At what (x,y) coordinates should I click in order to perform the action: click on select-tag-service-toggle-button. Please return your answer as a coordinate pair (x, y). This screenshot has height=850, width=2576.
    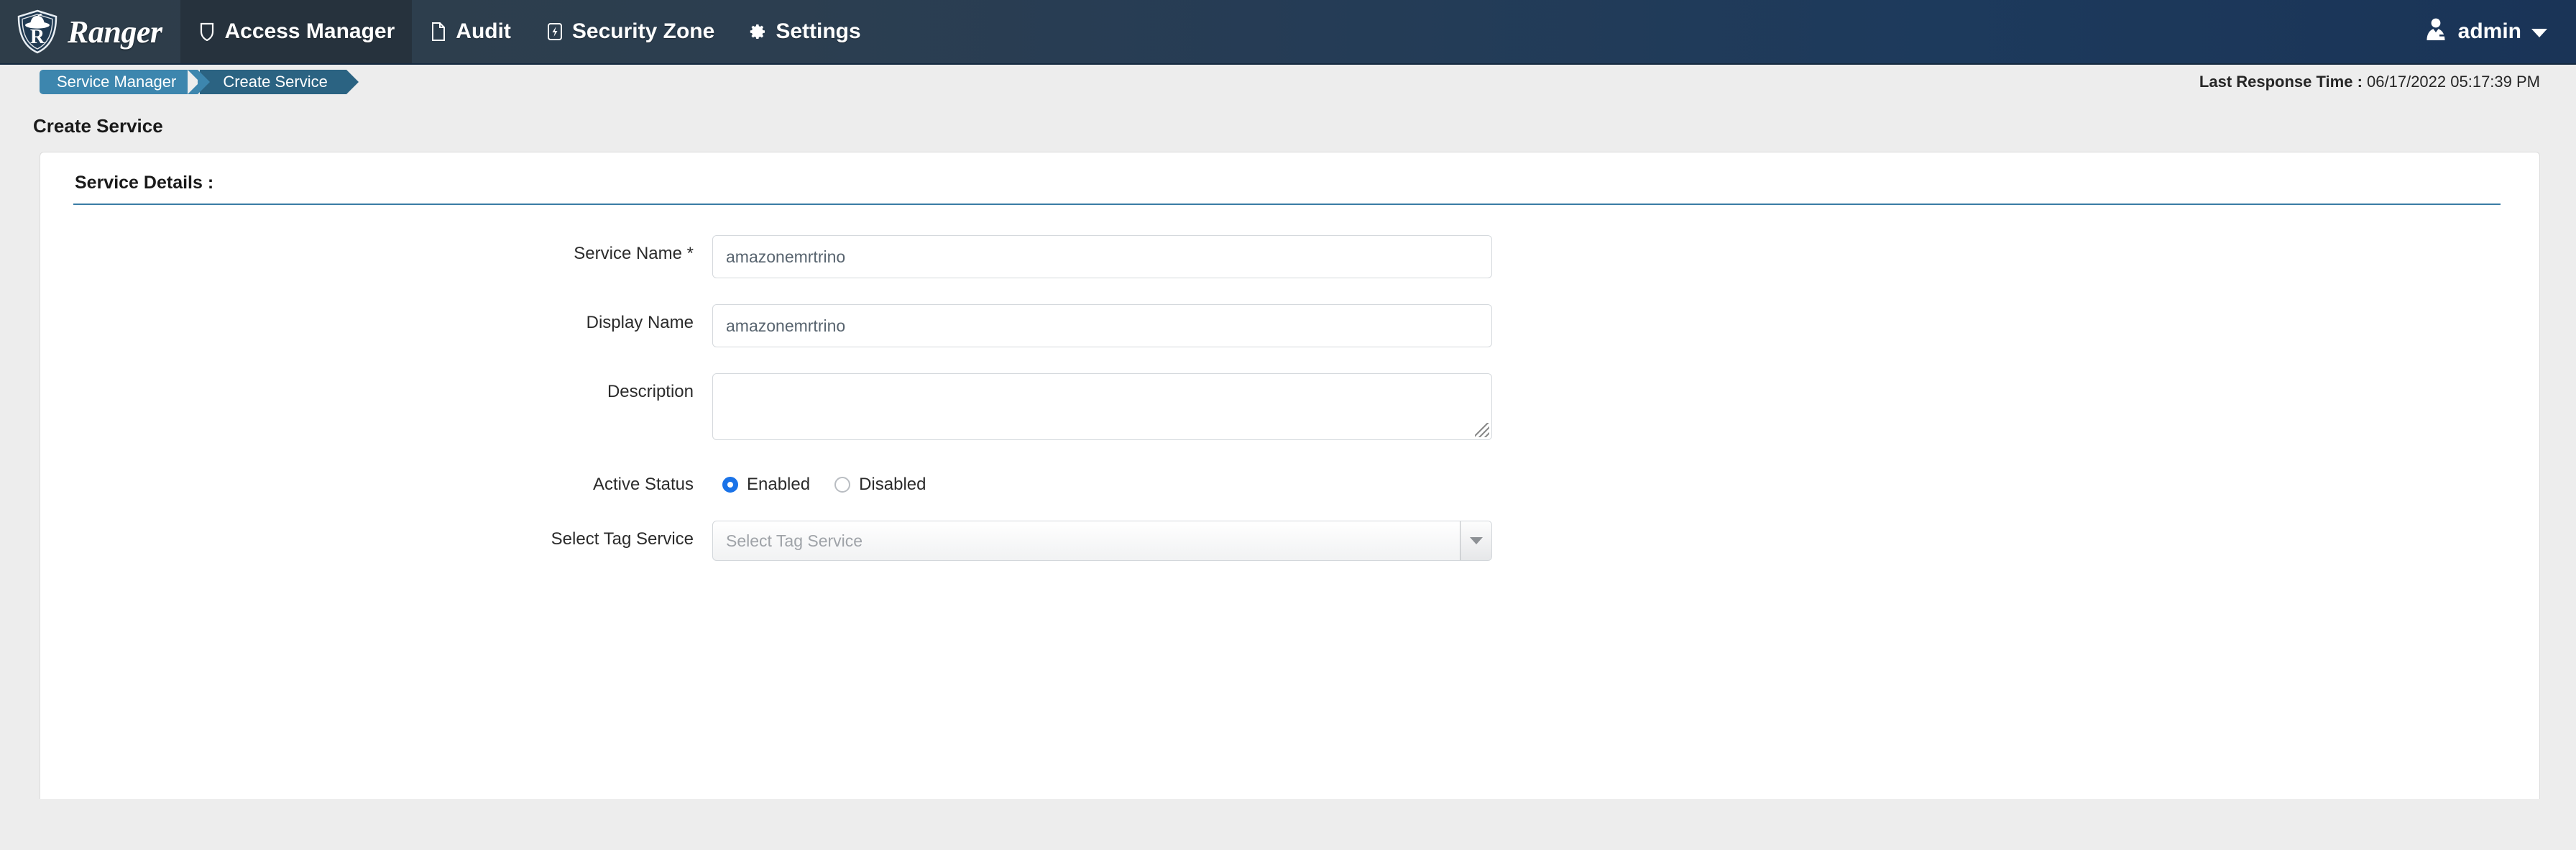
    Looking at the image, I should click on (1475, 540).